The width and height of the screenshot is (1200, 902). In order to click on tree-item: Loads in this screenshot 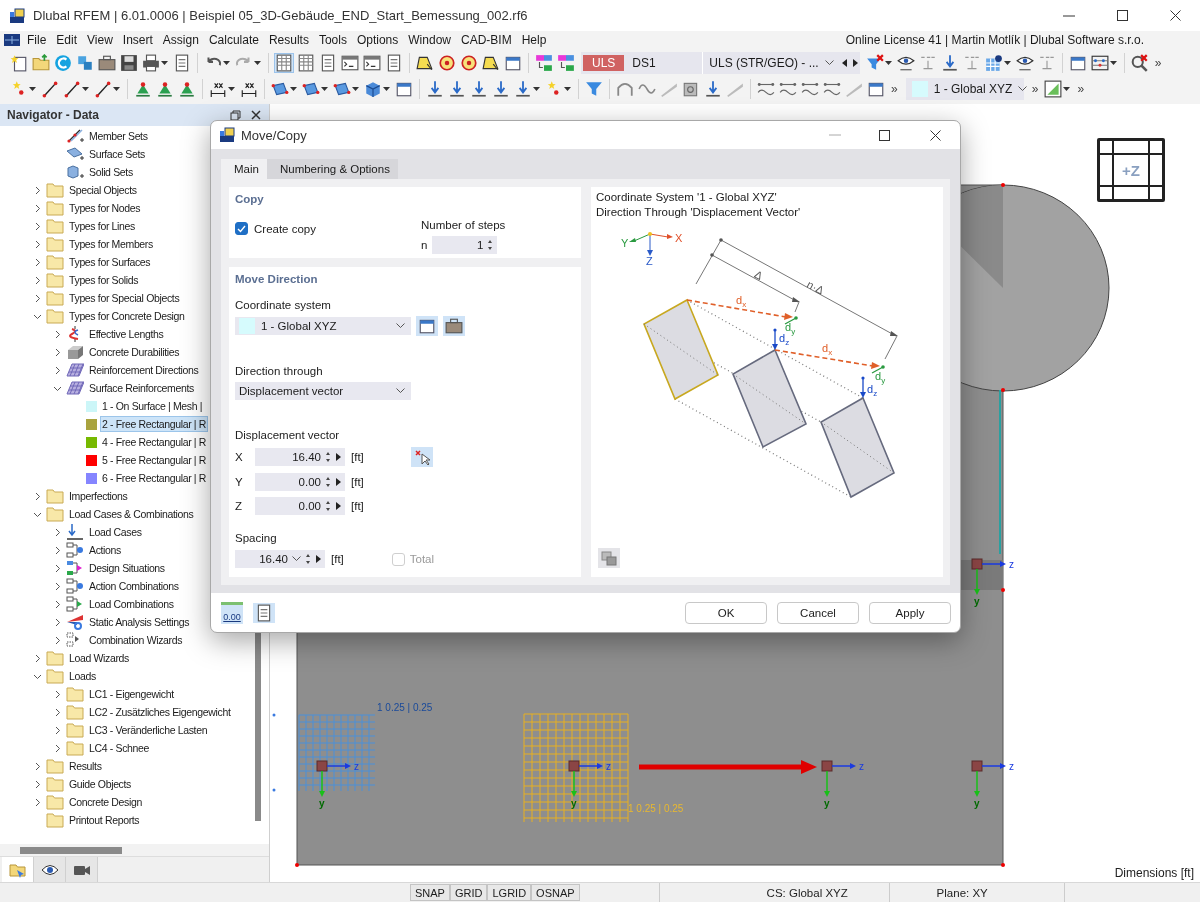, I will do `click(82, 676)`.